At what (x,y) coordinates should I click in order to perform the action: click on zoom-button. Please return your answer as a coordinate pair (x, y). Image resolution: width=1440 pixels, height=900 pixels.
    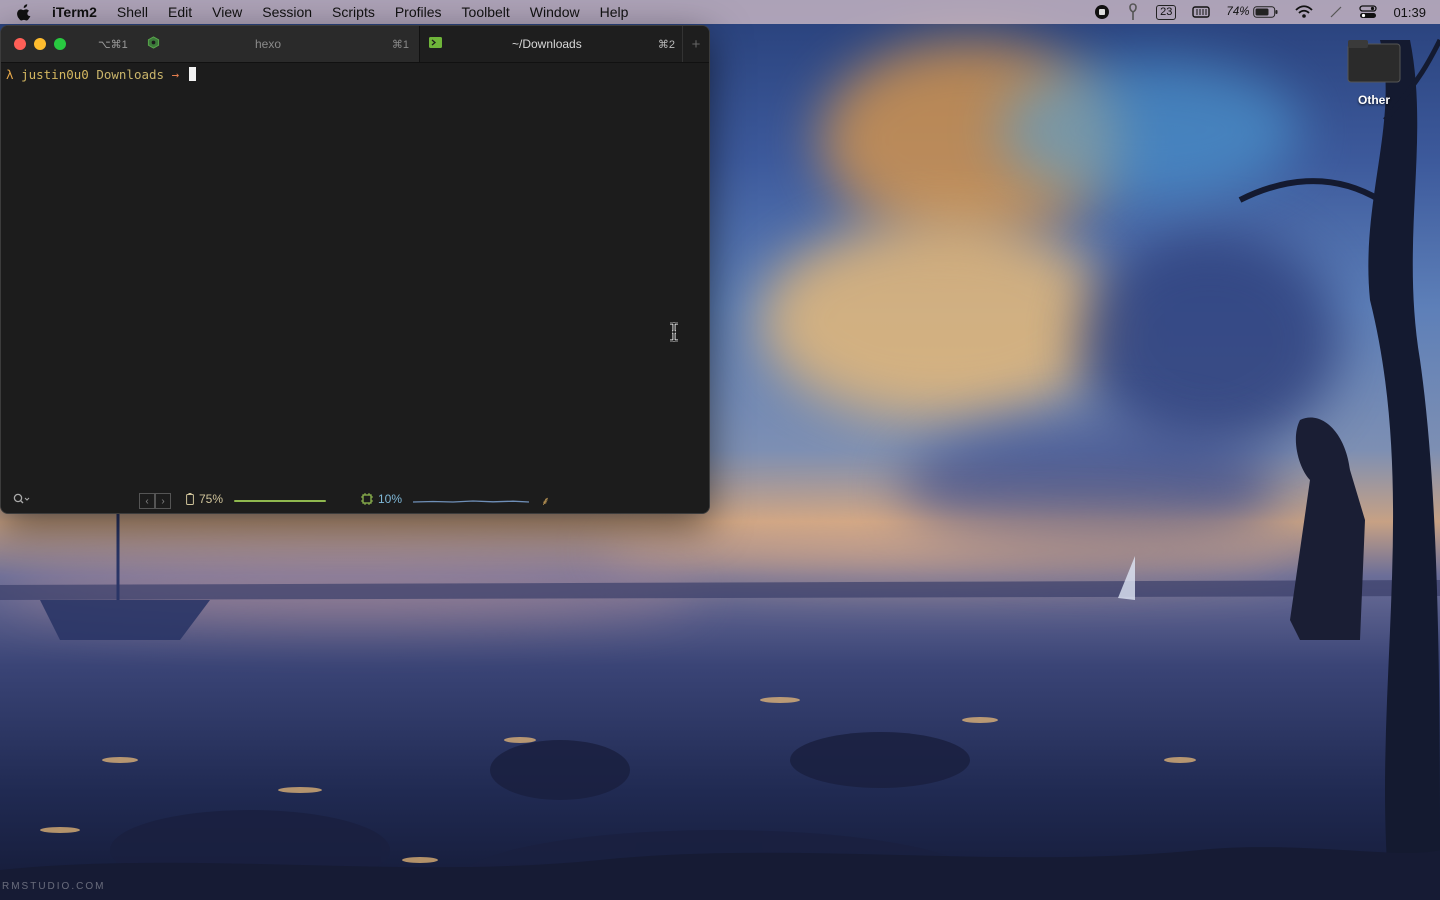
    Looking at the image, I should click on (60, 44).